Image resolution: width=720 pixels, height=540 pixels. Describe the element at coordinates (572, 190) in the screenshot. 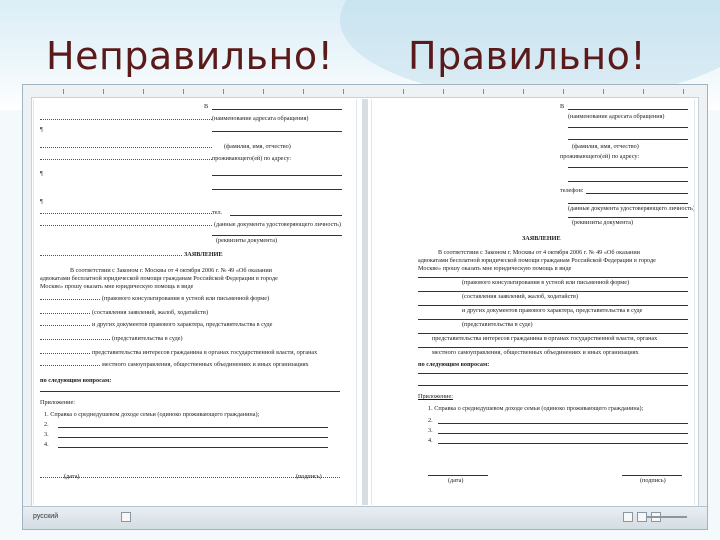

I see `phone-label: телефон:` at that location.